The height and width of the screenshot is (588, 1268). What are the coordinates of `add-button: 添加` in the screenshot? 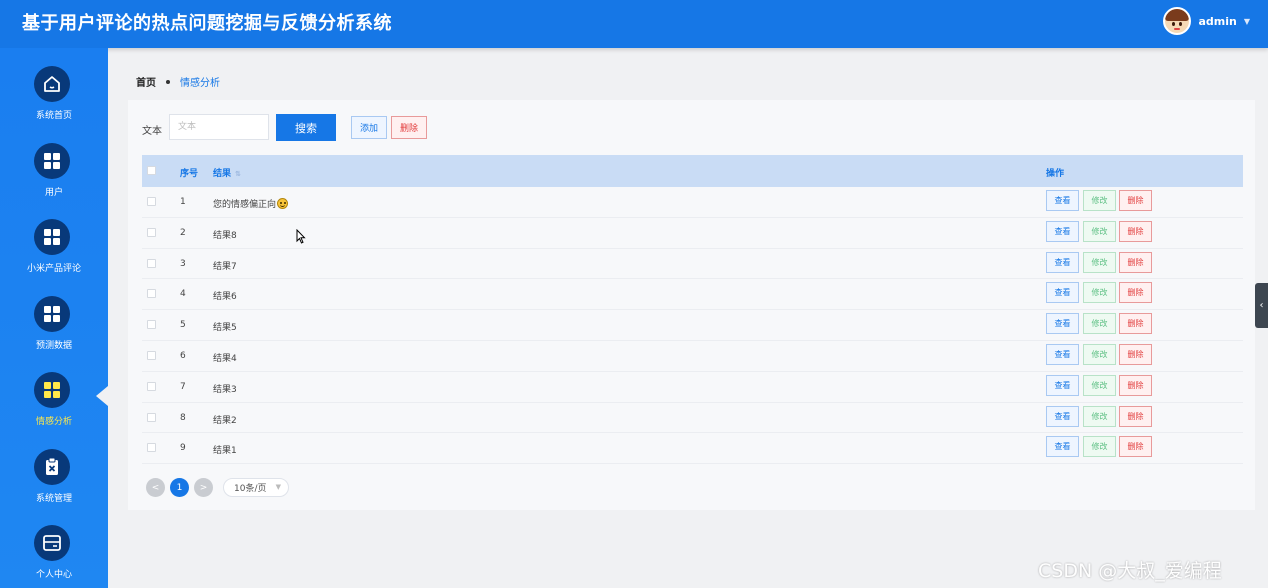 It's located at (369, 127).